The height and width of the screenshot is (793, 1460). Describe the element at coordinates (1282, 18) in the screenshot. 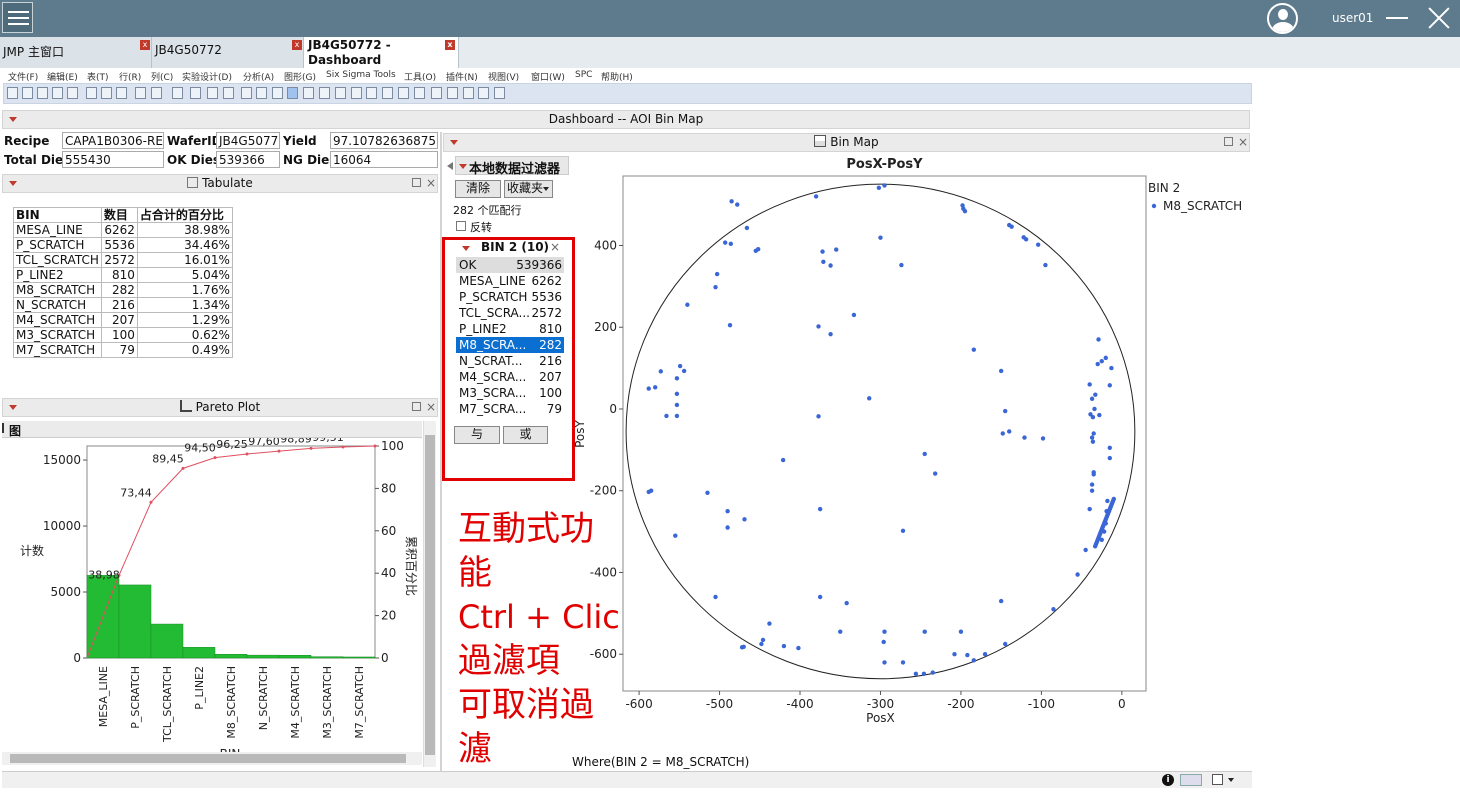

I see `user-avatar-icon` at that location.